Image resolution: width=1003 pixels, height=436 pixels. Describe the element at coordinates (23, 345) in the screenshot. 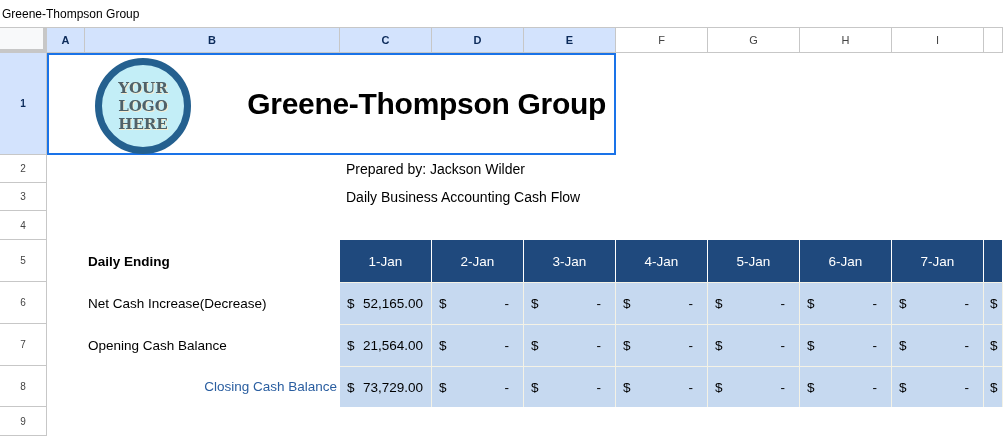

I see `row-header: 7` at that location.